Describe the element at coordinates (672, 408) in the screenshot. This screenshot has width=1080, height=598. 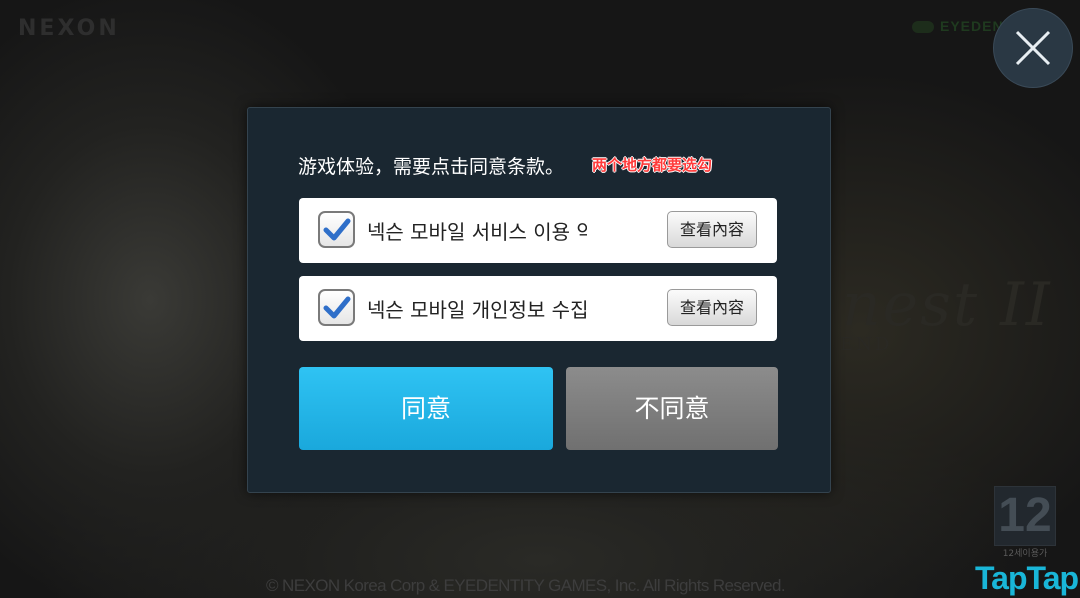
I see `disagree-button: 不同意` at that location.